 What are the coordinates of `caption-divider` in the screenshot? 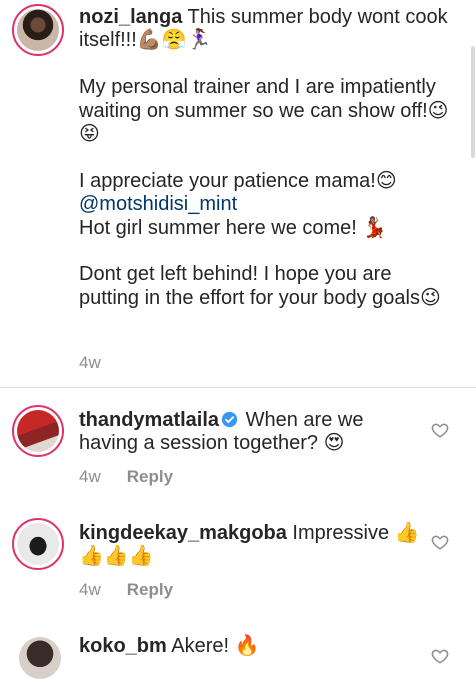 It's located at (238, 387).